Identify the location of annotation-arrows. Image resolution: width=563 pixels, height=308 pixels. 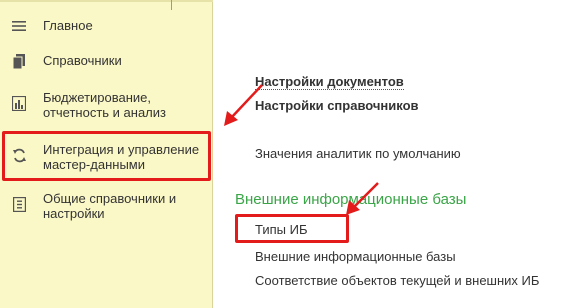
(301, 149).